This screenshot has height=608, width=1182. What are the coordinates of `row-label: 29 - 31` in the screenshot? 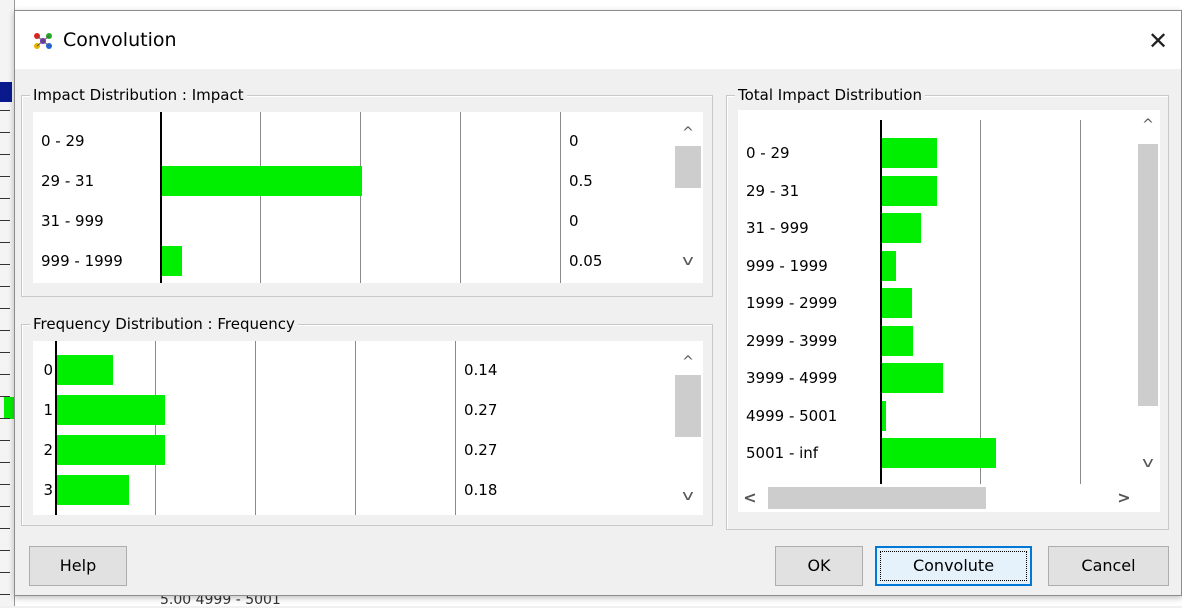 It's located at (68, 181).